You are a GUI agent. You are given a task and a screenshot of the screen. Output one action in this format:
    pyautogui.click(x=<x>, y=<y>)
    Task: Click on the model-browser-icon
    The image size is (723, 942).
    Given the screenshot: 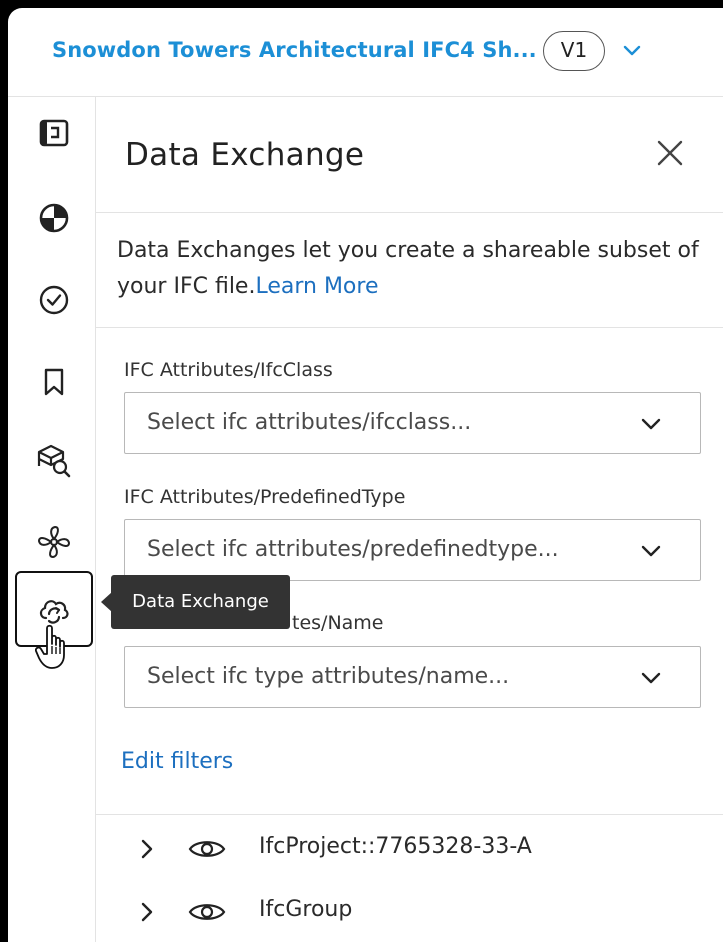 What is the action you would take?
    pyautogui.click(x=54, y=218)
    